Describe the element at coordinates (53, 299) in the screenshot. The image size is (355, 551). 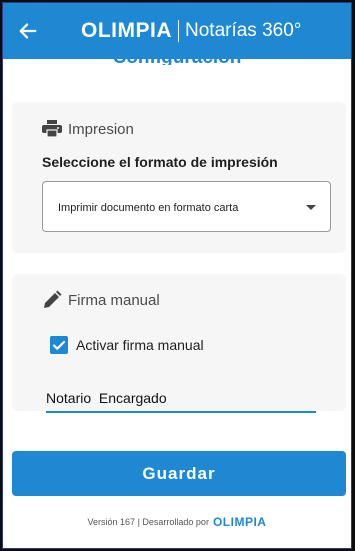
I see `pencil-icon` at that location.